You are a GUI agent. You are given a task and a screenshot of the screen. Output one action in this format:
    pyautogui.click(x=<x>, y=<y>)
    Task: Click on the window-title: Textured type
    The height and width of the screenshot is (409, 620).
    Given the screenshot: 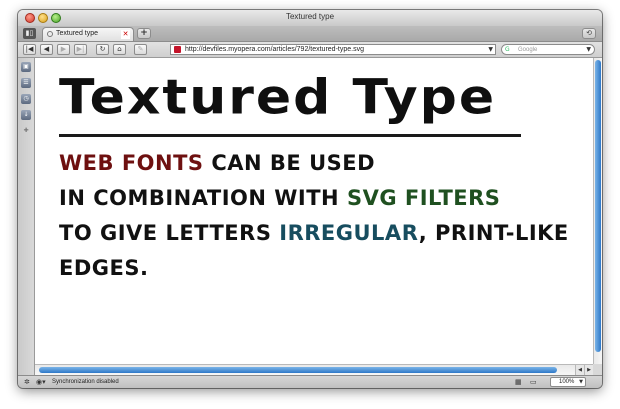 What is the action you would take?
    pyautogui.click(x=310, y=16)
    